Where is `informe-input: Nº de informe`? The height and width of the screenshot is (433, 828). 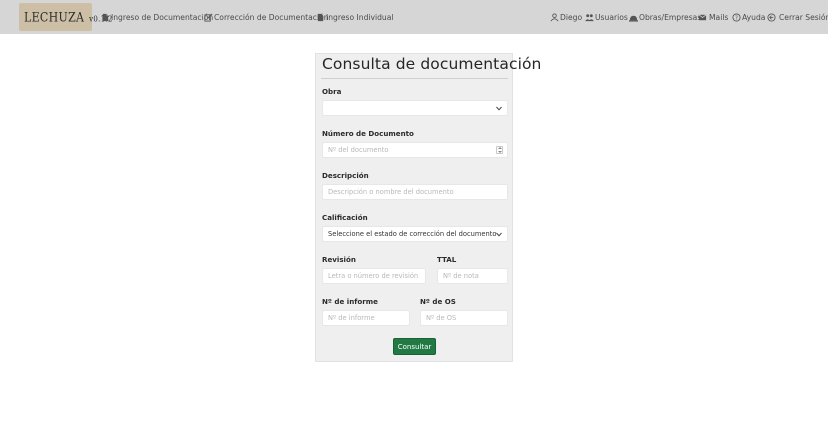
informe-input: Nº de informe is located at coordinates (366, 318).